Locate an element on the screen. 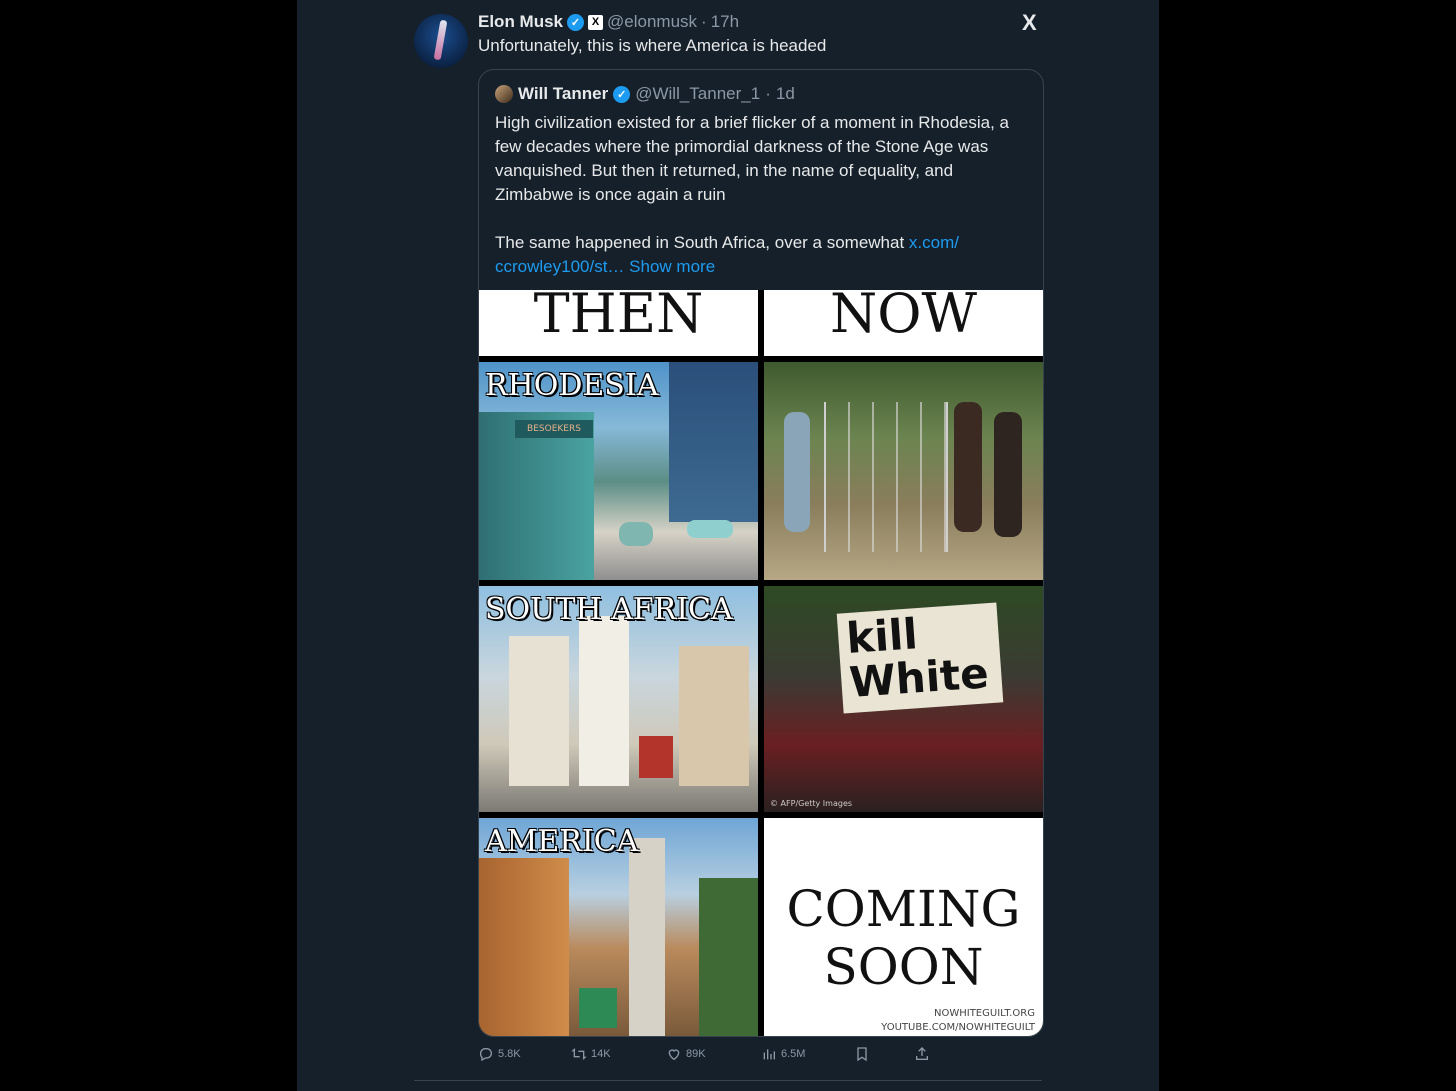  quoted-author-handle: @Will_Tanner_1 is located at coordinates (698, 93).